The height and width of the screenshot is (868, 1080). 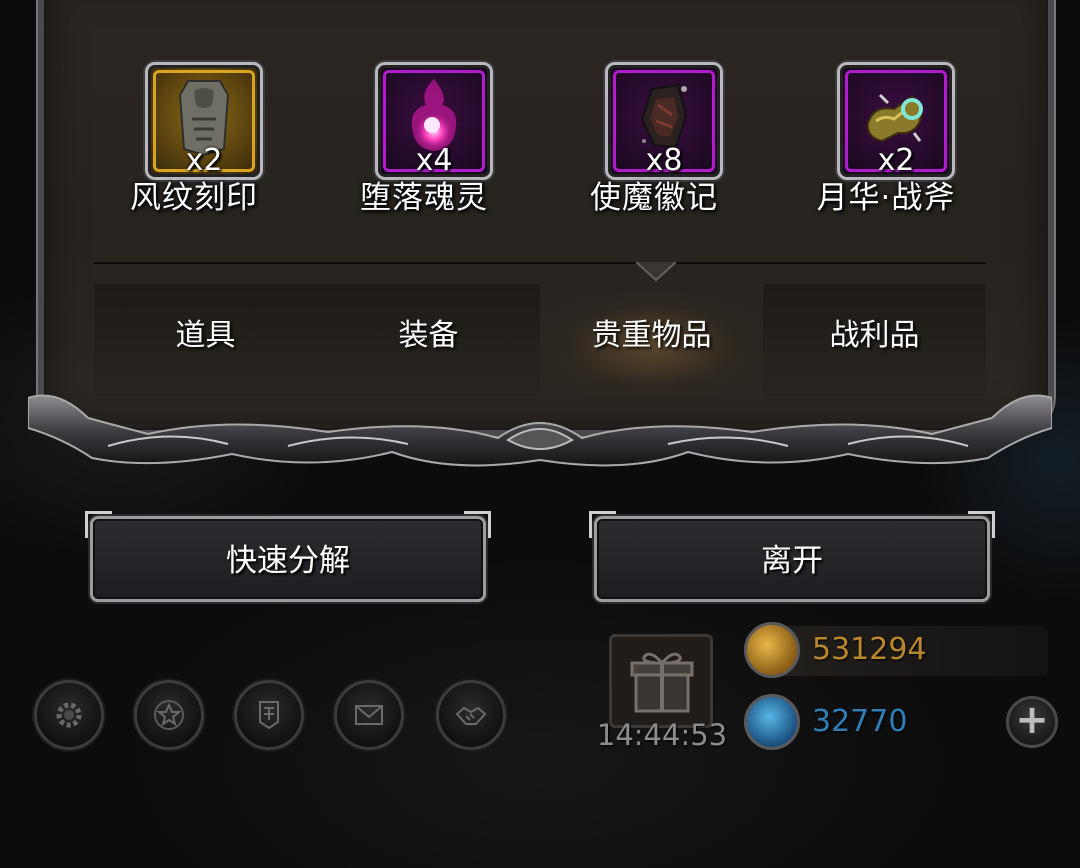 I want to click on item-name: 风纹刻印, so click(x=194, y=198).